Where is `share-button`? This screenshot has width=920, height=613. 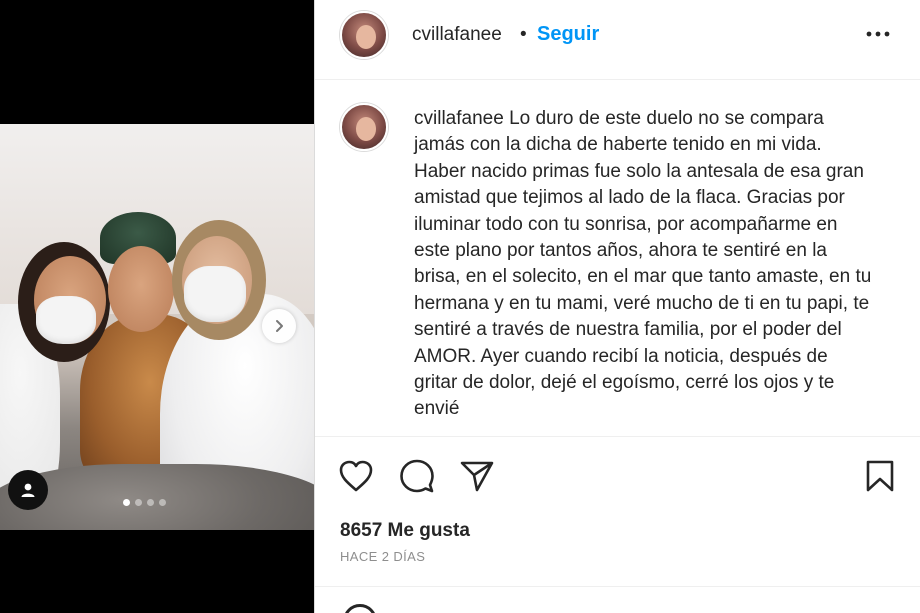
share-button is located at coordinates (477, 476).